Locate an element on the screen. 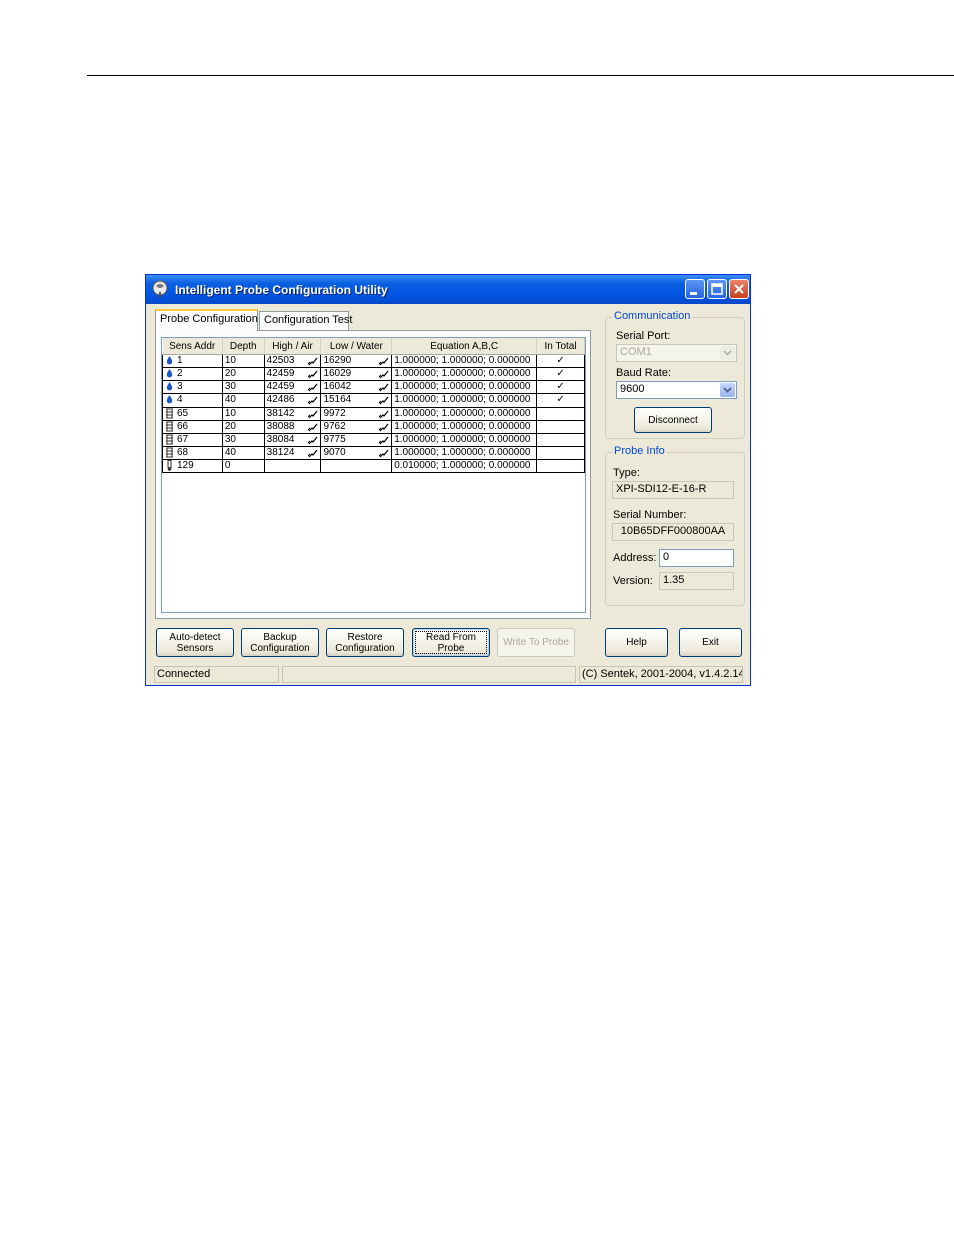 The image size is (954, 1235). cell-low-water: 9775 is located at coordinates (356, 439).